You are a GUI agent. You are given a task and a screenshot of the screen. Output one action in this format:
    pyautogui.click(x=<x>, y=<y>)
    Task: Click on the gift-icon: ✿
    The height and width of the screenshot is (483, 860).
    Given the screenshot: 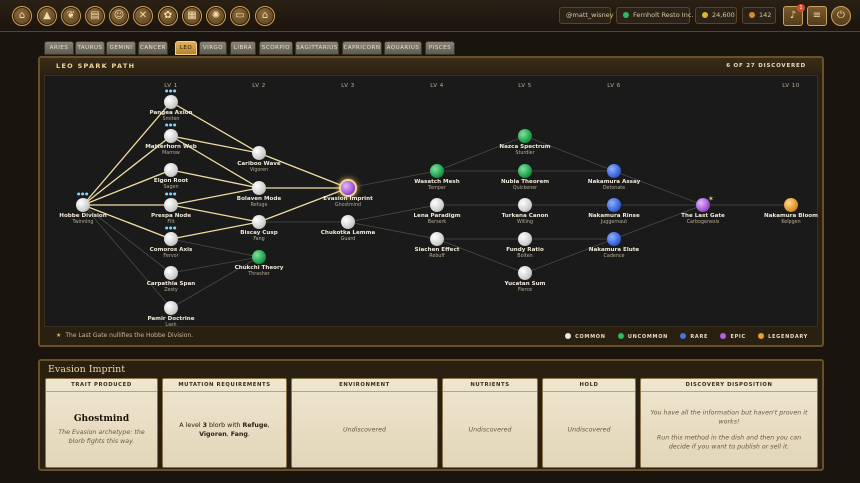 What is the action you would take?
    pyautogui.click(x=168, y=16)
    